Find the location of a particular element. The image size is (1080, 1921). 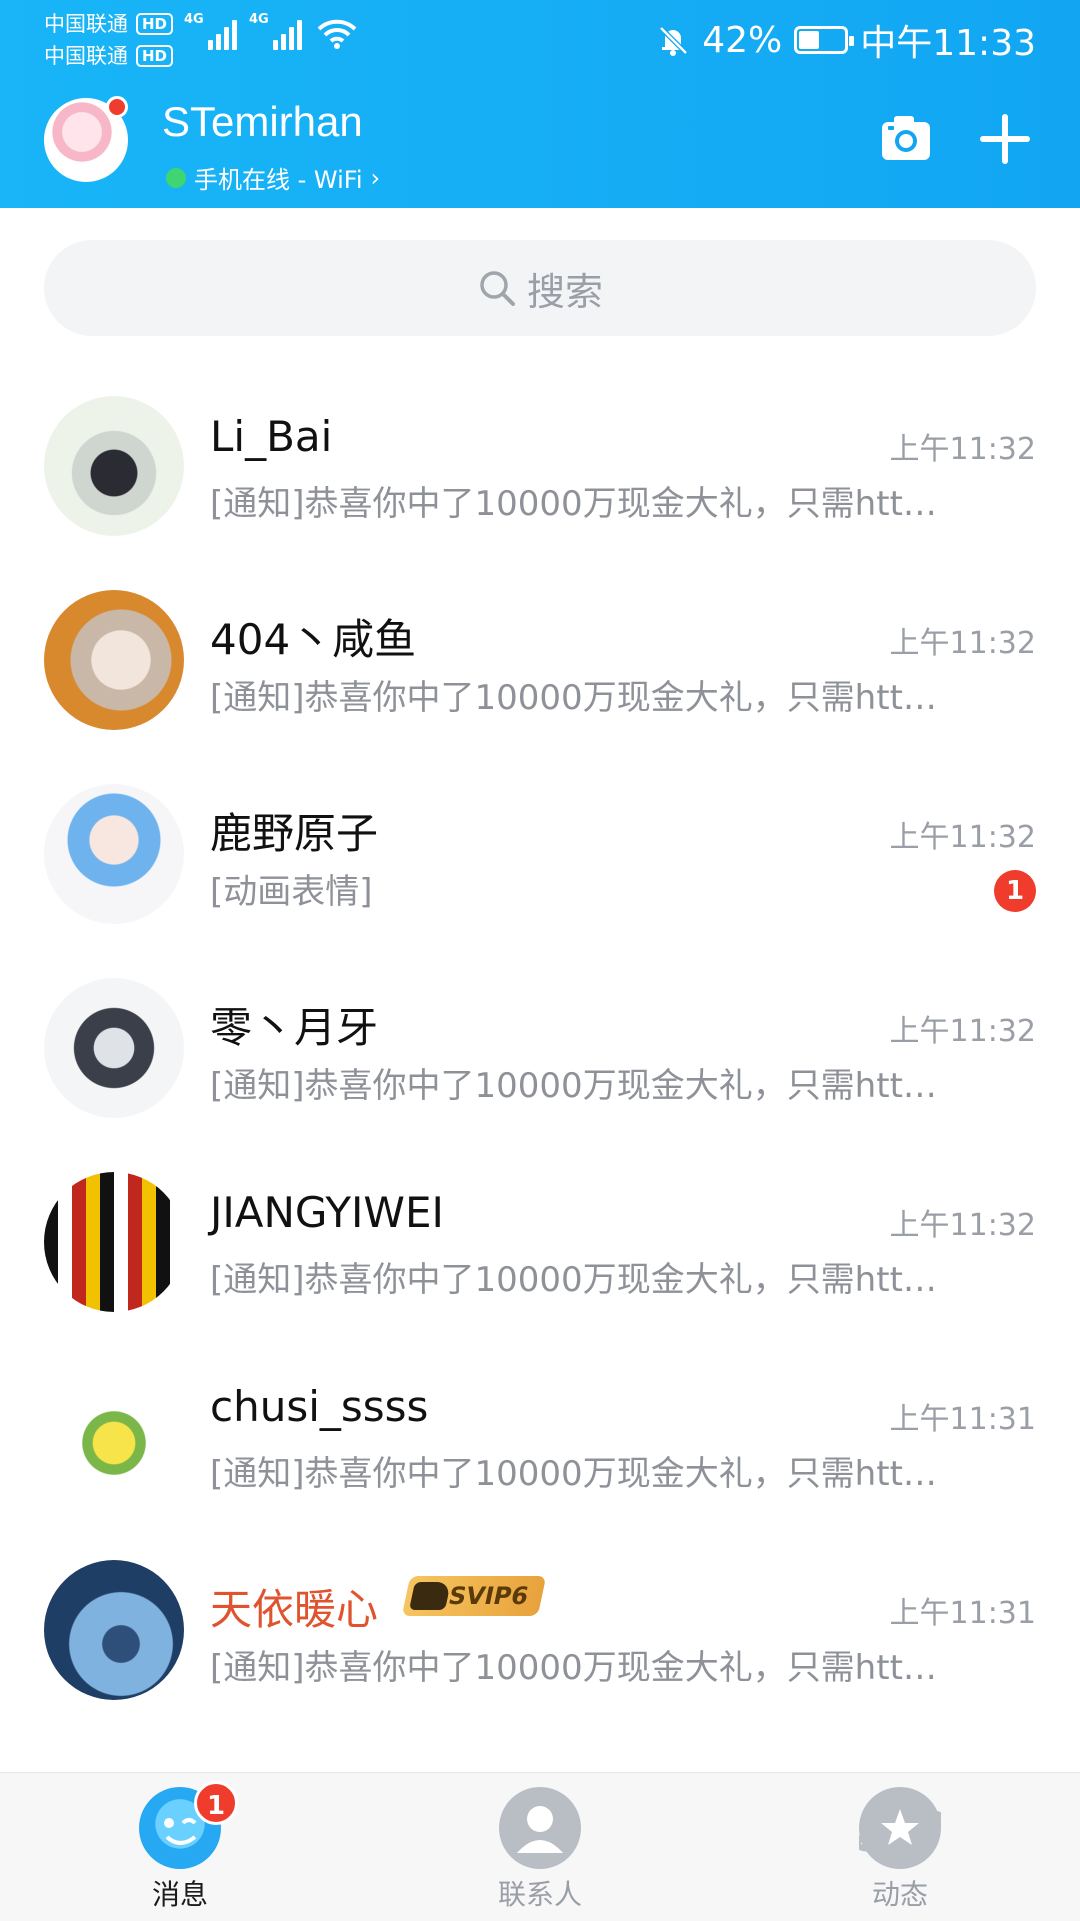

online-dot-icon is located at coordinates (176, 177).